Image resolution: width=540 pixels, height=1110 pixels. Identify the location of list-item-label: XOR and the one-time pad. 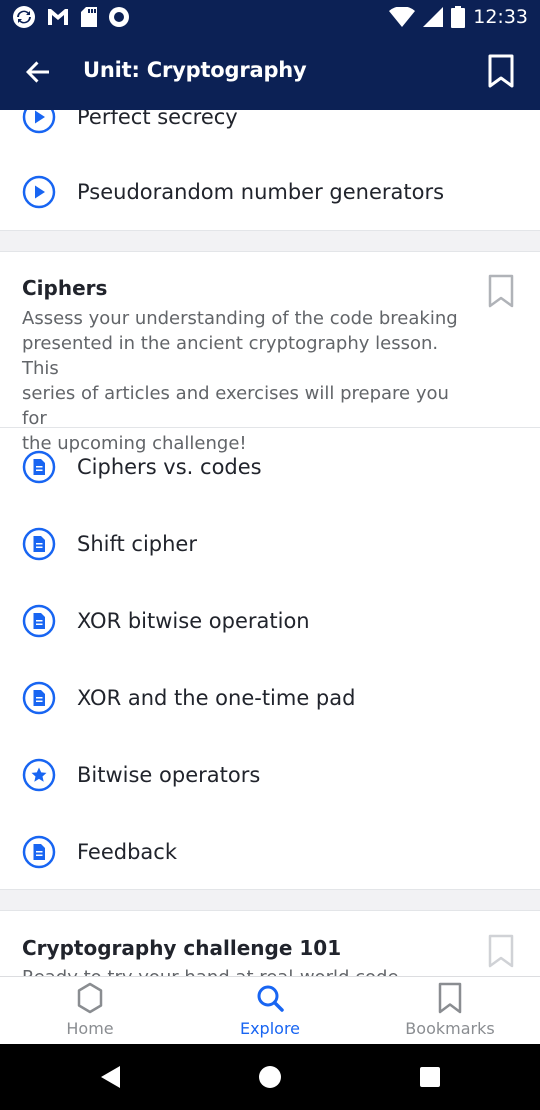
(216, 697).